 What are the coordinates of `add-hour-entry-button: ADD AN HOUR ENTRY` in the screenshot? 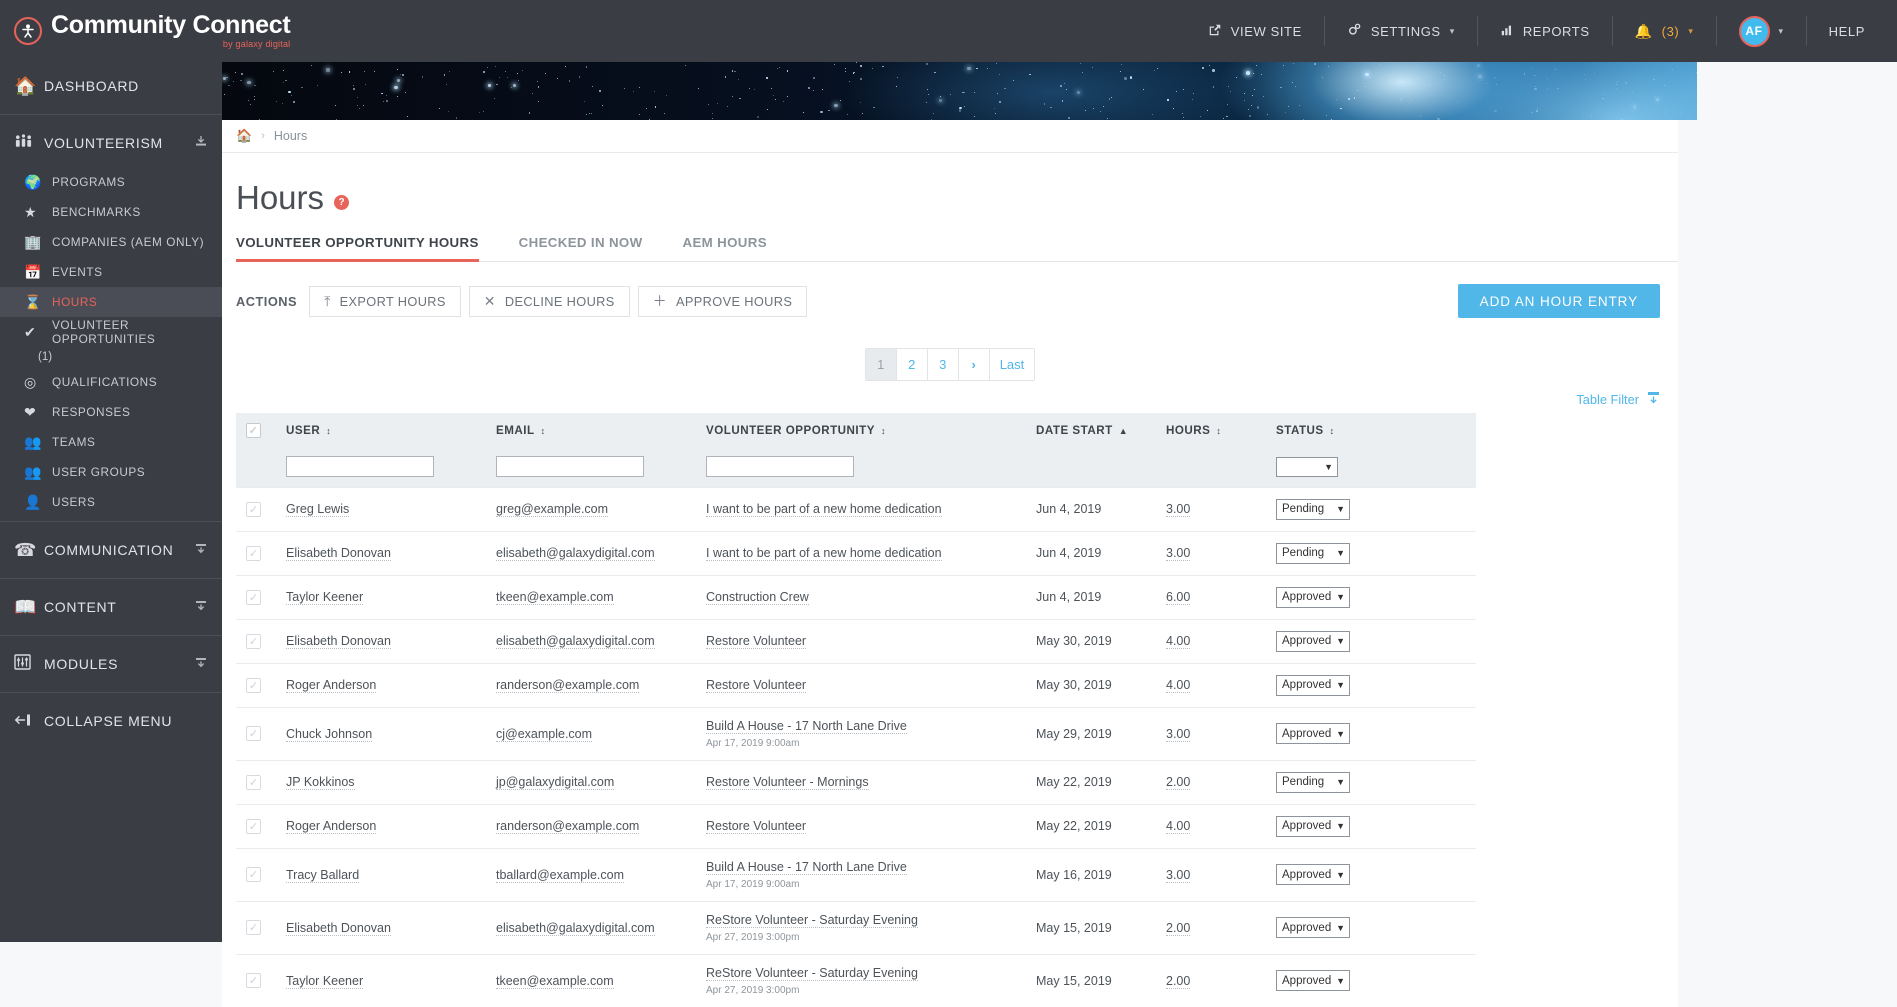 It's located at (1559, 301).